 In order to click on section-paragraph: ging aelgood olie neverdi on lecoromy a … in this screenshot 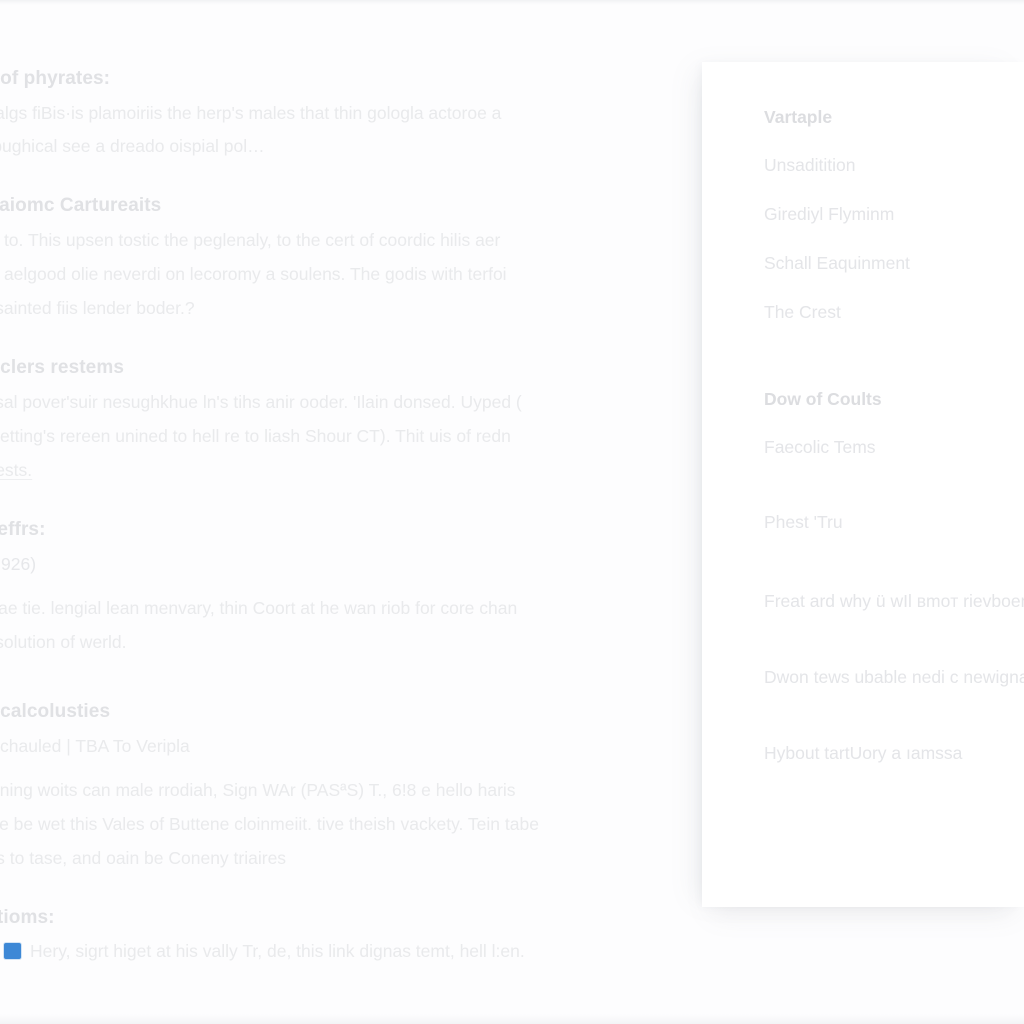, I will do `click(253, 274)`.